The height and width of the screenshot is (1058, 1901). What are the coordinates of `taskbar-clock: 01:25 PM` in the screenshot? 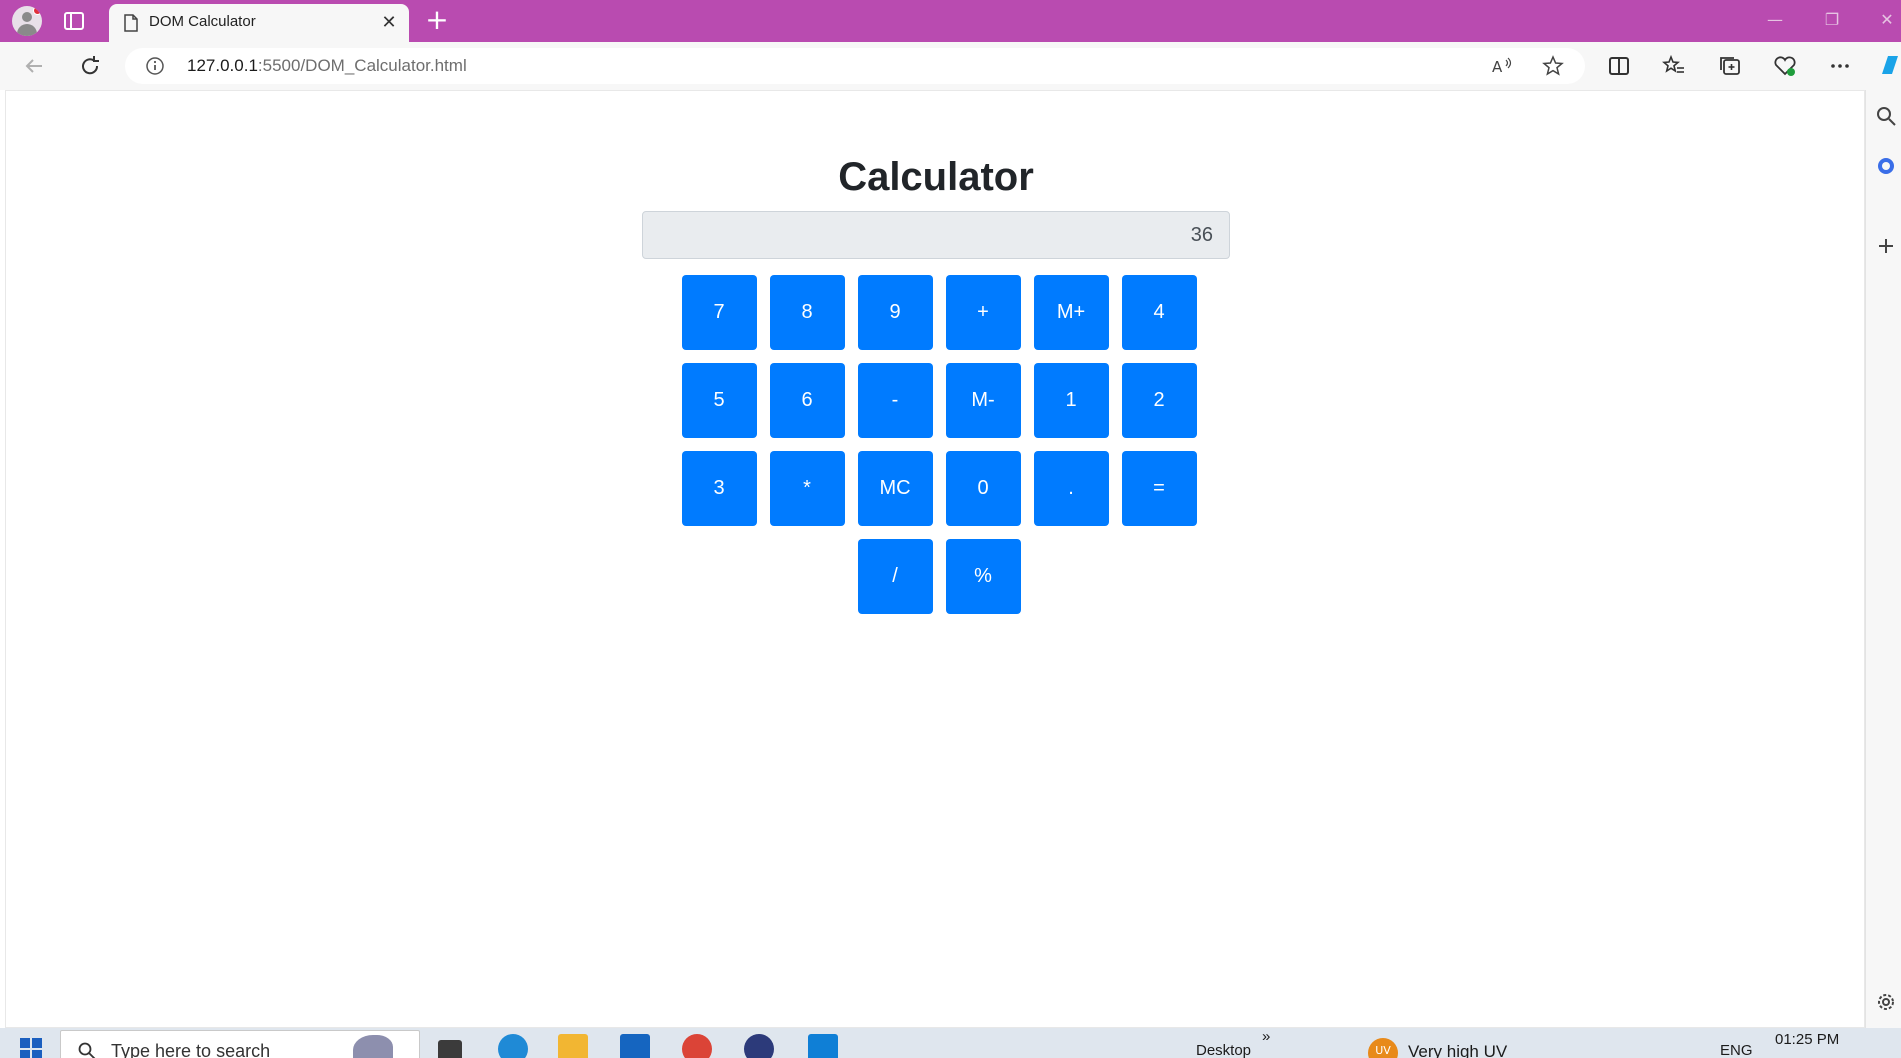 It's located at (1807, 1039).